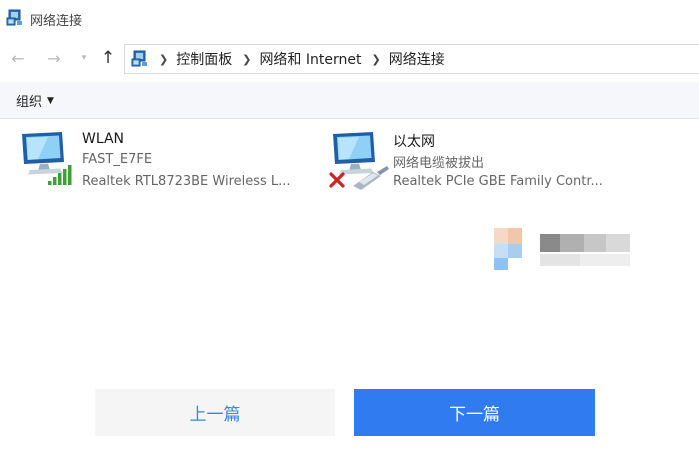 The image size is (699, 449). Describe the element at coordinates (417, 59) in the screenshot. I see `breadcrumb-network-connections: 网络连接` at that location.